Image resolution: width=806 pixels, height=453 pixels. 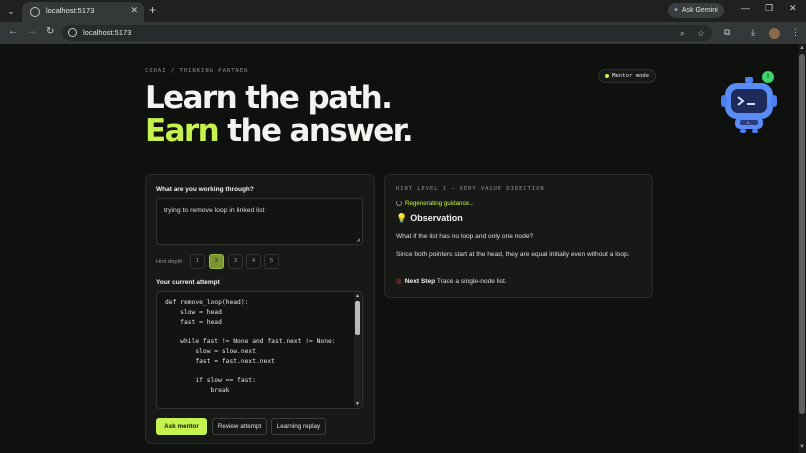 What do you see at coordinates (315, 131) in the screenshot?
I see `hero-rest: the answer.` at bounding box center [315, 131].